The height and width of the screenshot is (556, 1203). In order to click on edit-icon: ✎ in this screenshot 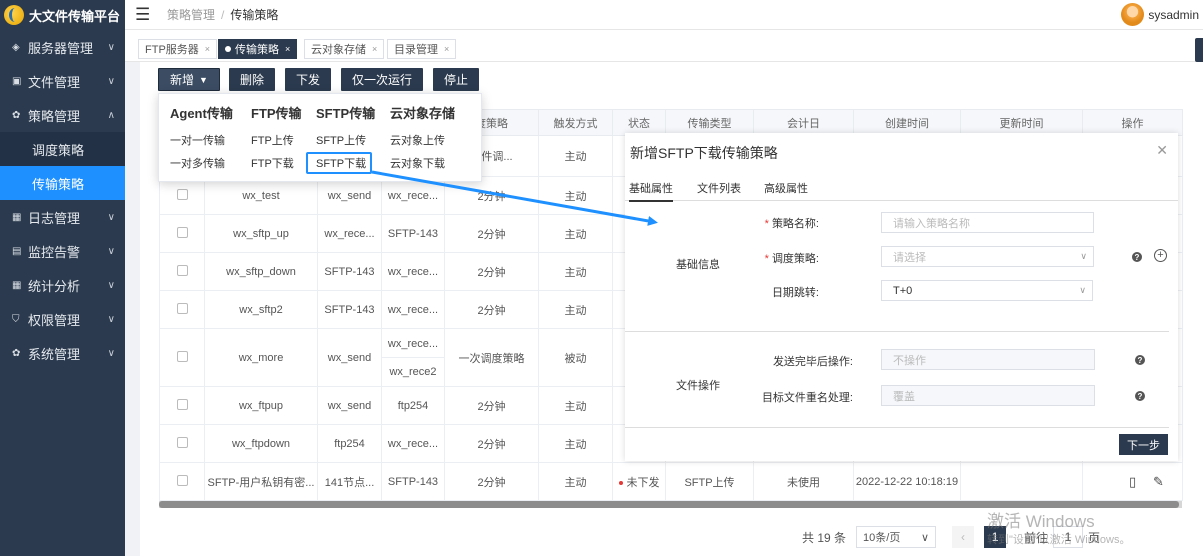, I will do `click(1158, 482)`.